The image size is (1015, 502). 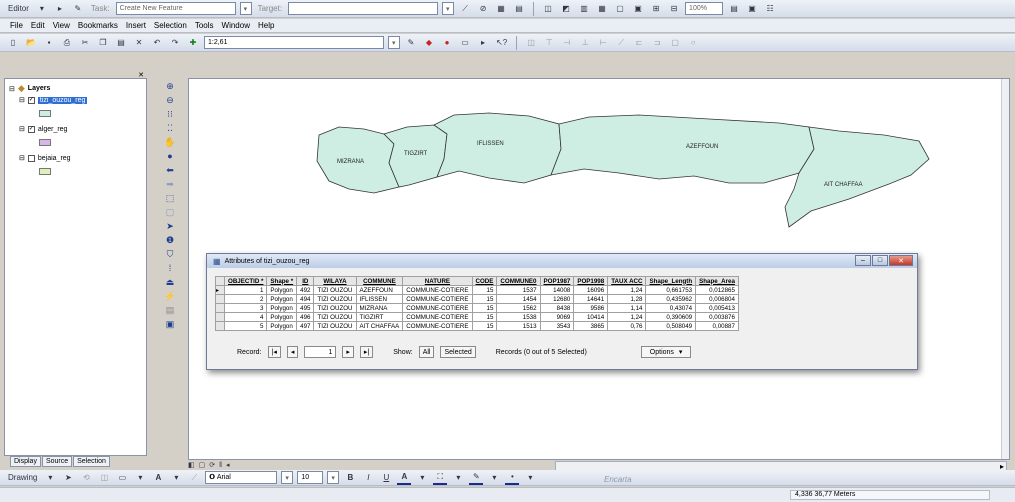 I want to click on clear-selection-icon: ▢, so click(x=170, y=212).